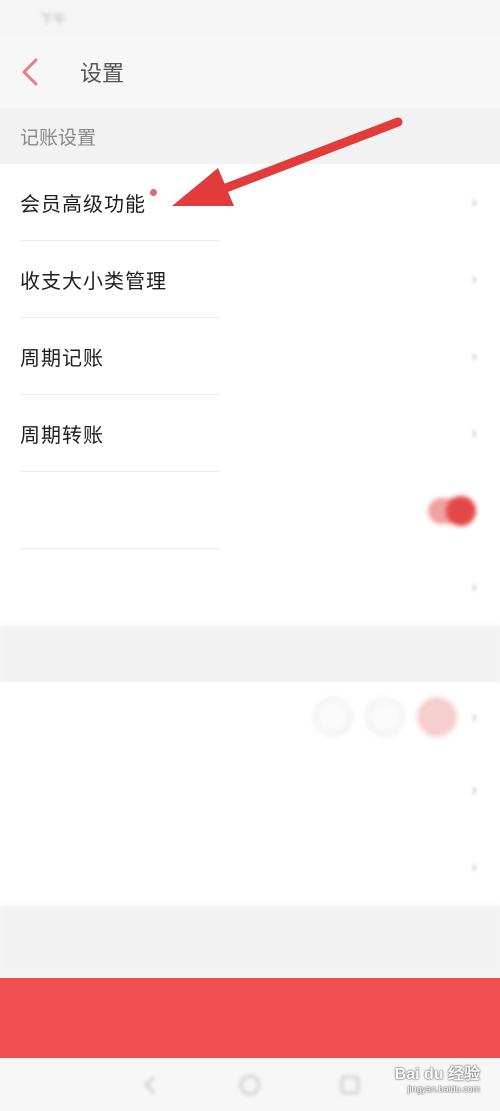 The image size is (500, 1111). I want to click on item-recurring-bookkeeping: 周期记账 ›, so click(250, 356).